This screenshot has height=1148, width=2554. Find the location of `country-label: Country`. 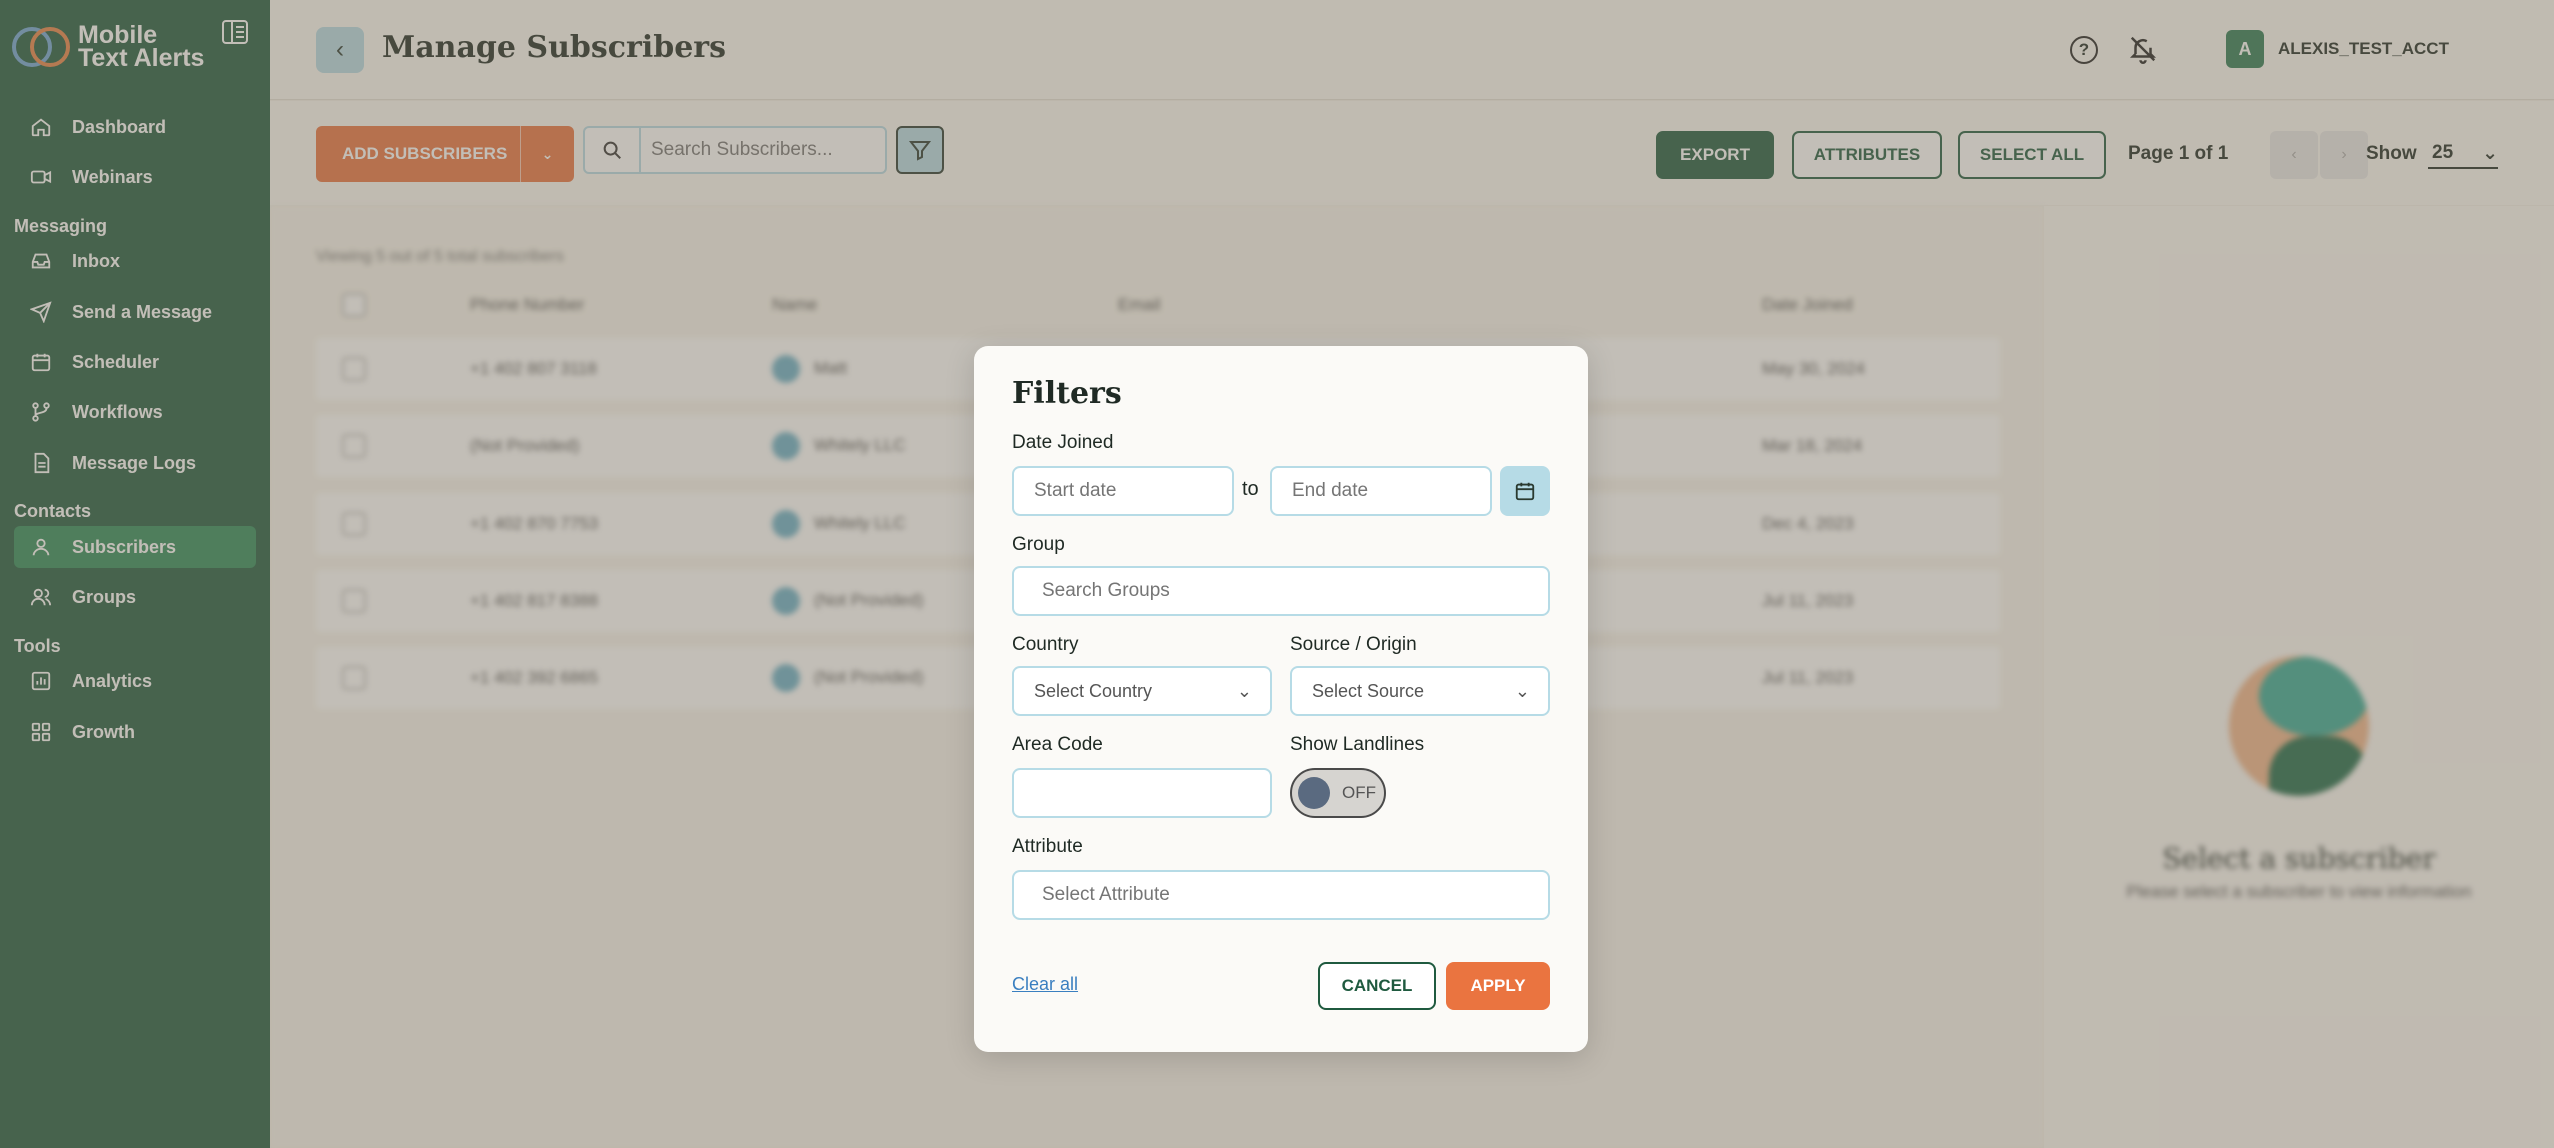

country-label: Country is located at coordinates (1045, 644).